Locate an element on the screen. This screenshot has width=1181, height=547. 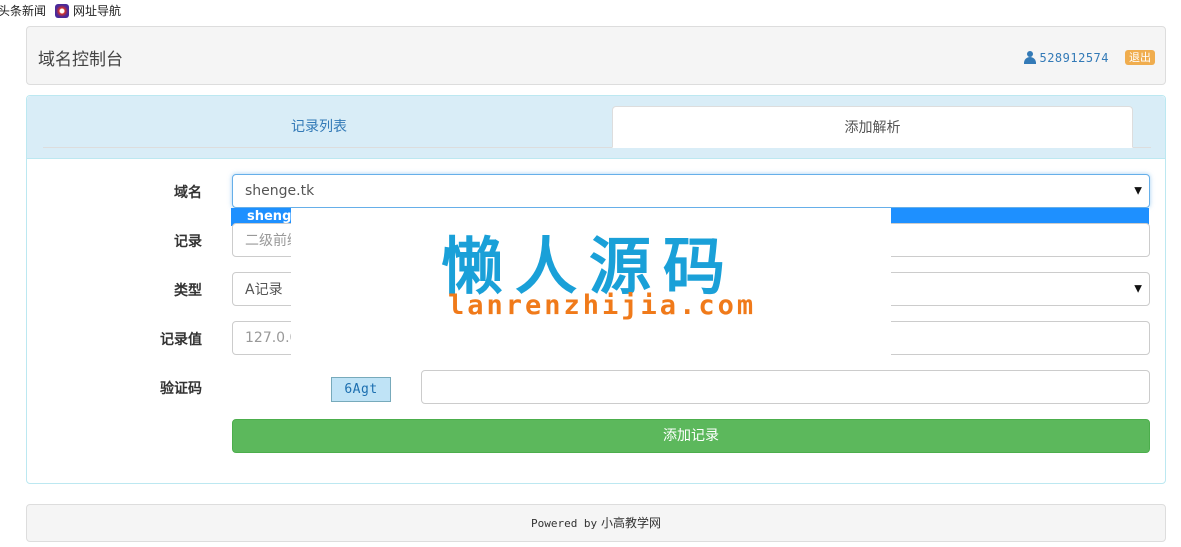
page-title: 域名控制台 is located at coordinates (80, 60).